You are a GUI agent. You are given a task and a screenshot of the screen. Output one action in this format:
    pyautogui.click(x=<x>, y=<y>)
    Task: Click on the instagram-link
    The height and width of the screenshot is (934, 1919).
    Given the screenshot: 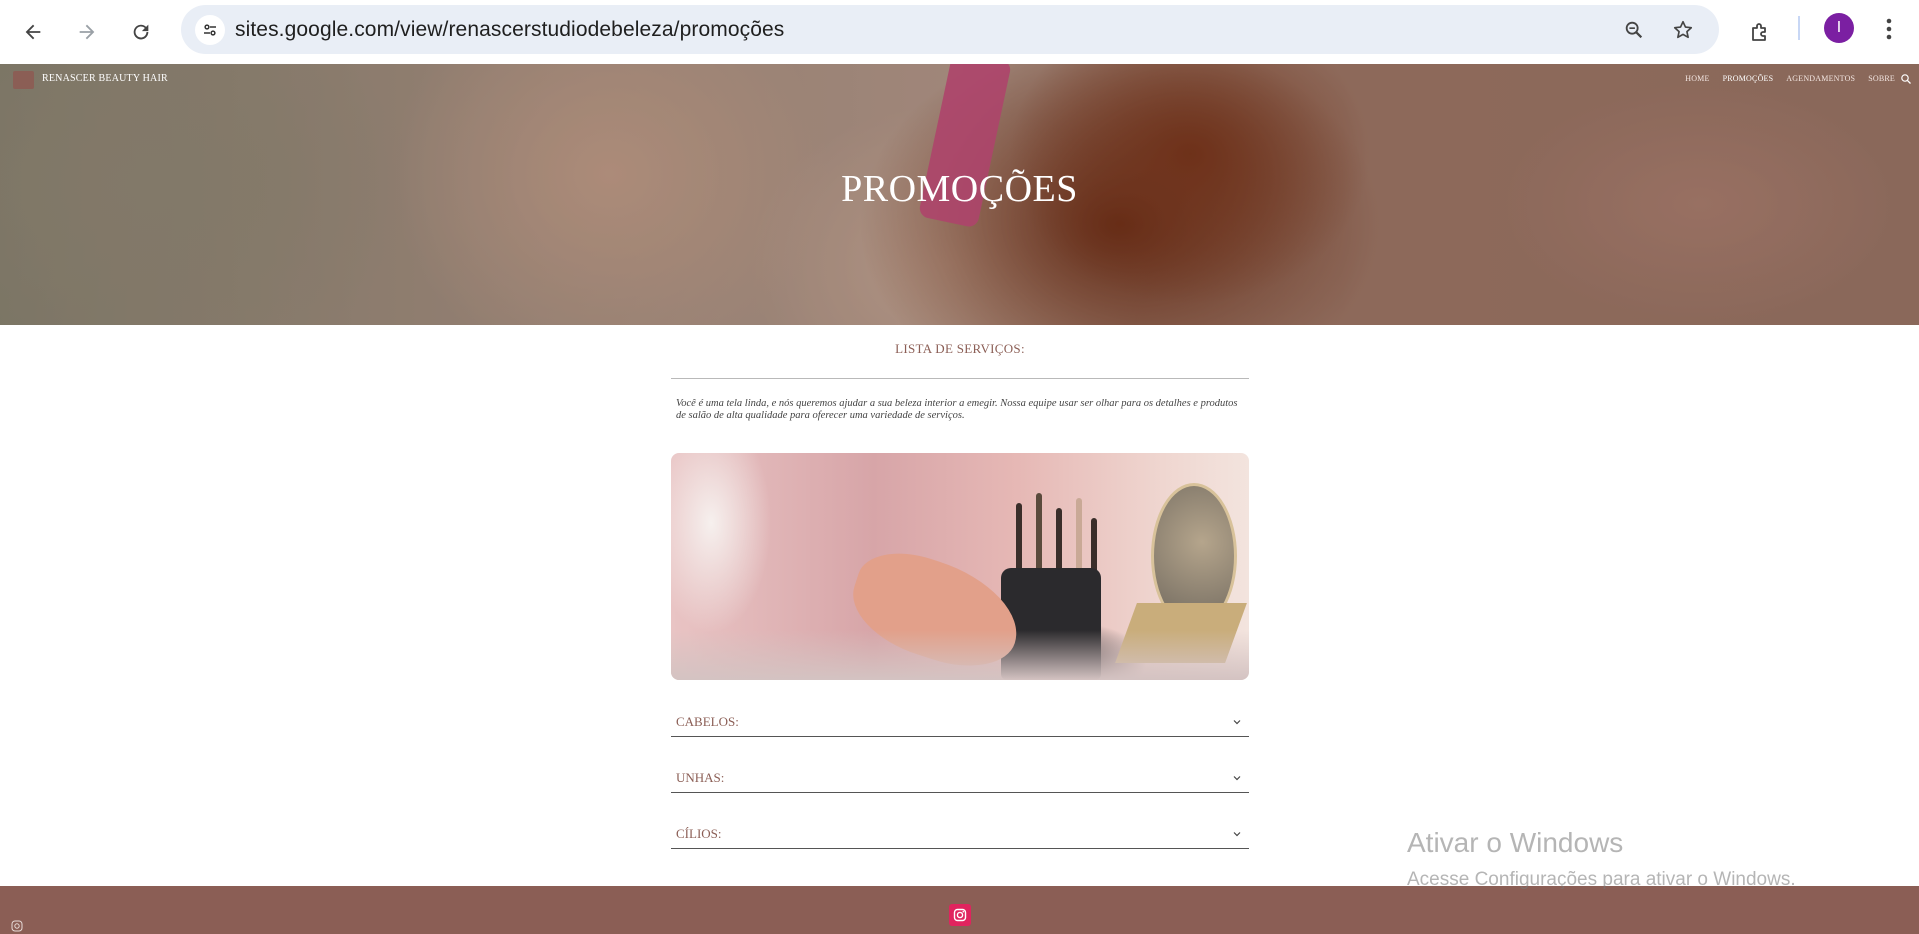 What is the action you would take?
    pyautogui.click(x=960, y=915)
    